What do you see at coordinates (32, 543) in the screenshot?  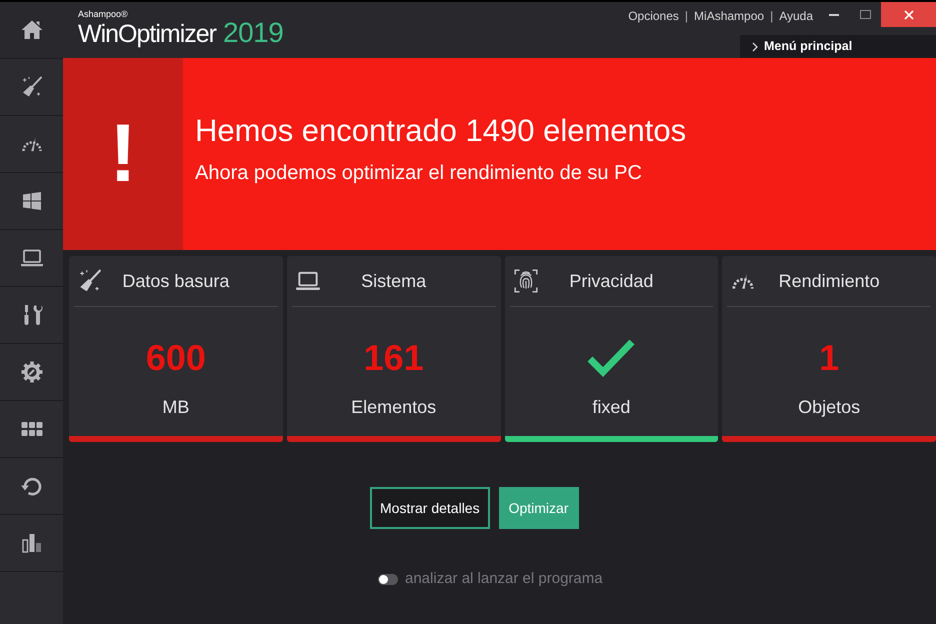 I see `bar-chart-icon` at bounding box center [32, 543].